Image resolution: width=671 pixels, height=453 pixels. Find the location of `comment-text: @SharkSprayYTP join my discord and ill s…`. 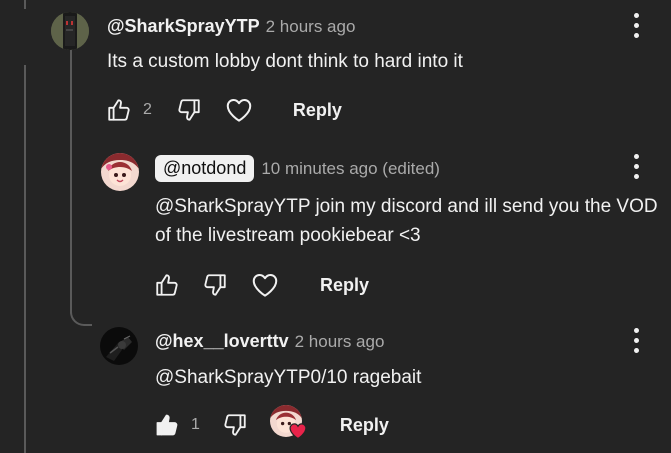

comment-text: @SharkSprayYTP join my discord and ill s… is located at coordinates (406, 221).